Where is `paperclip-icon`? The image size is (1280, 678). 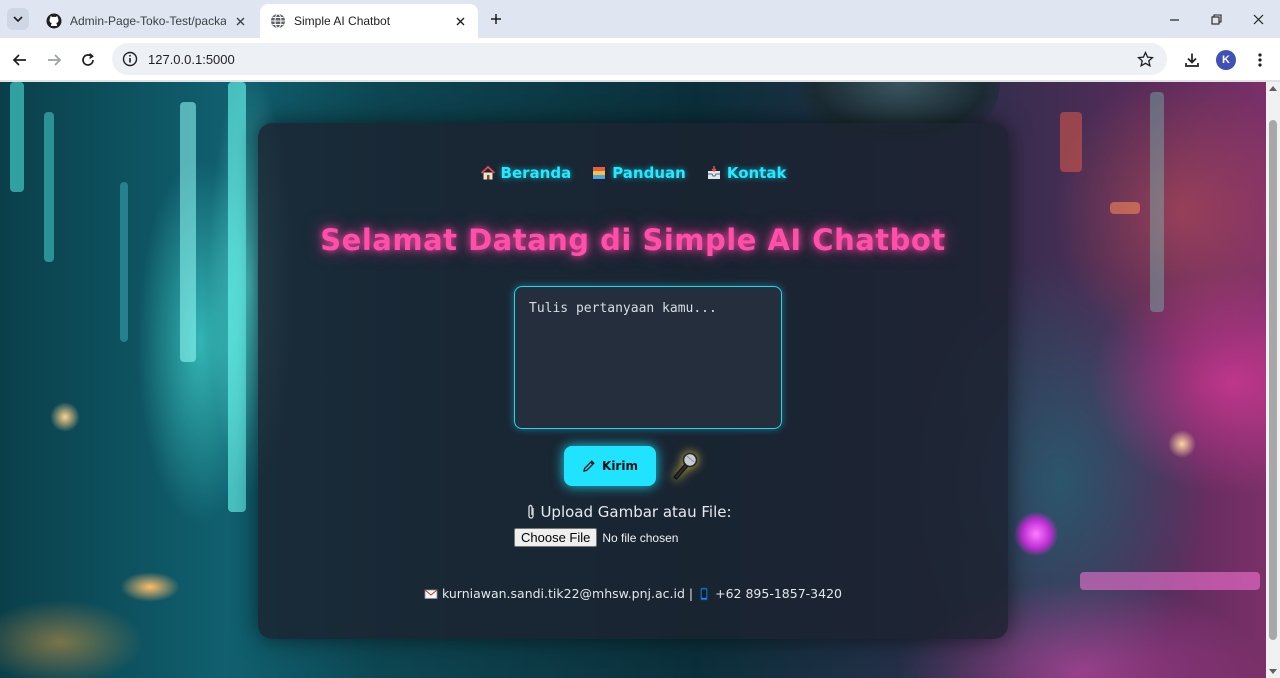
paperclip-icon is located at coordinates (531, 511).